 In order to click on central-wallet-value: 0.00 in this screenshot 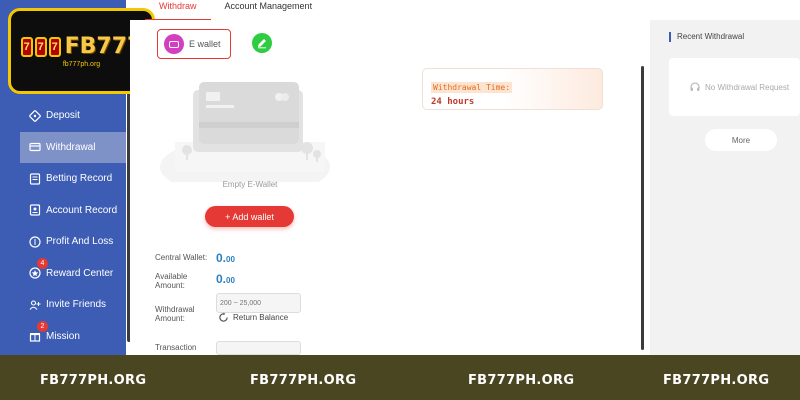, I will do `click(225, 258)`.